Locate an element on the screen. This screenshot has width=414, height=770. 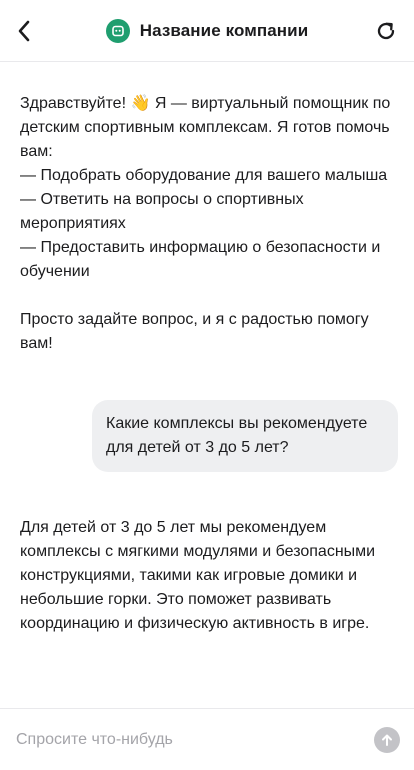
arrow-up-icon is located at coordinates (387, 740).